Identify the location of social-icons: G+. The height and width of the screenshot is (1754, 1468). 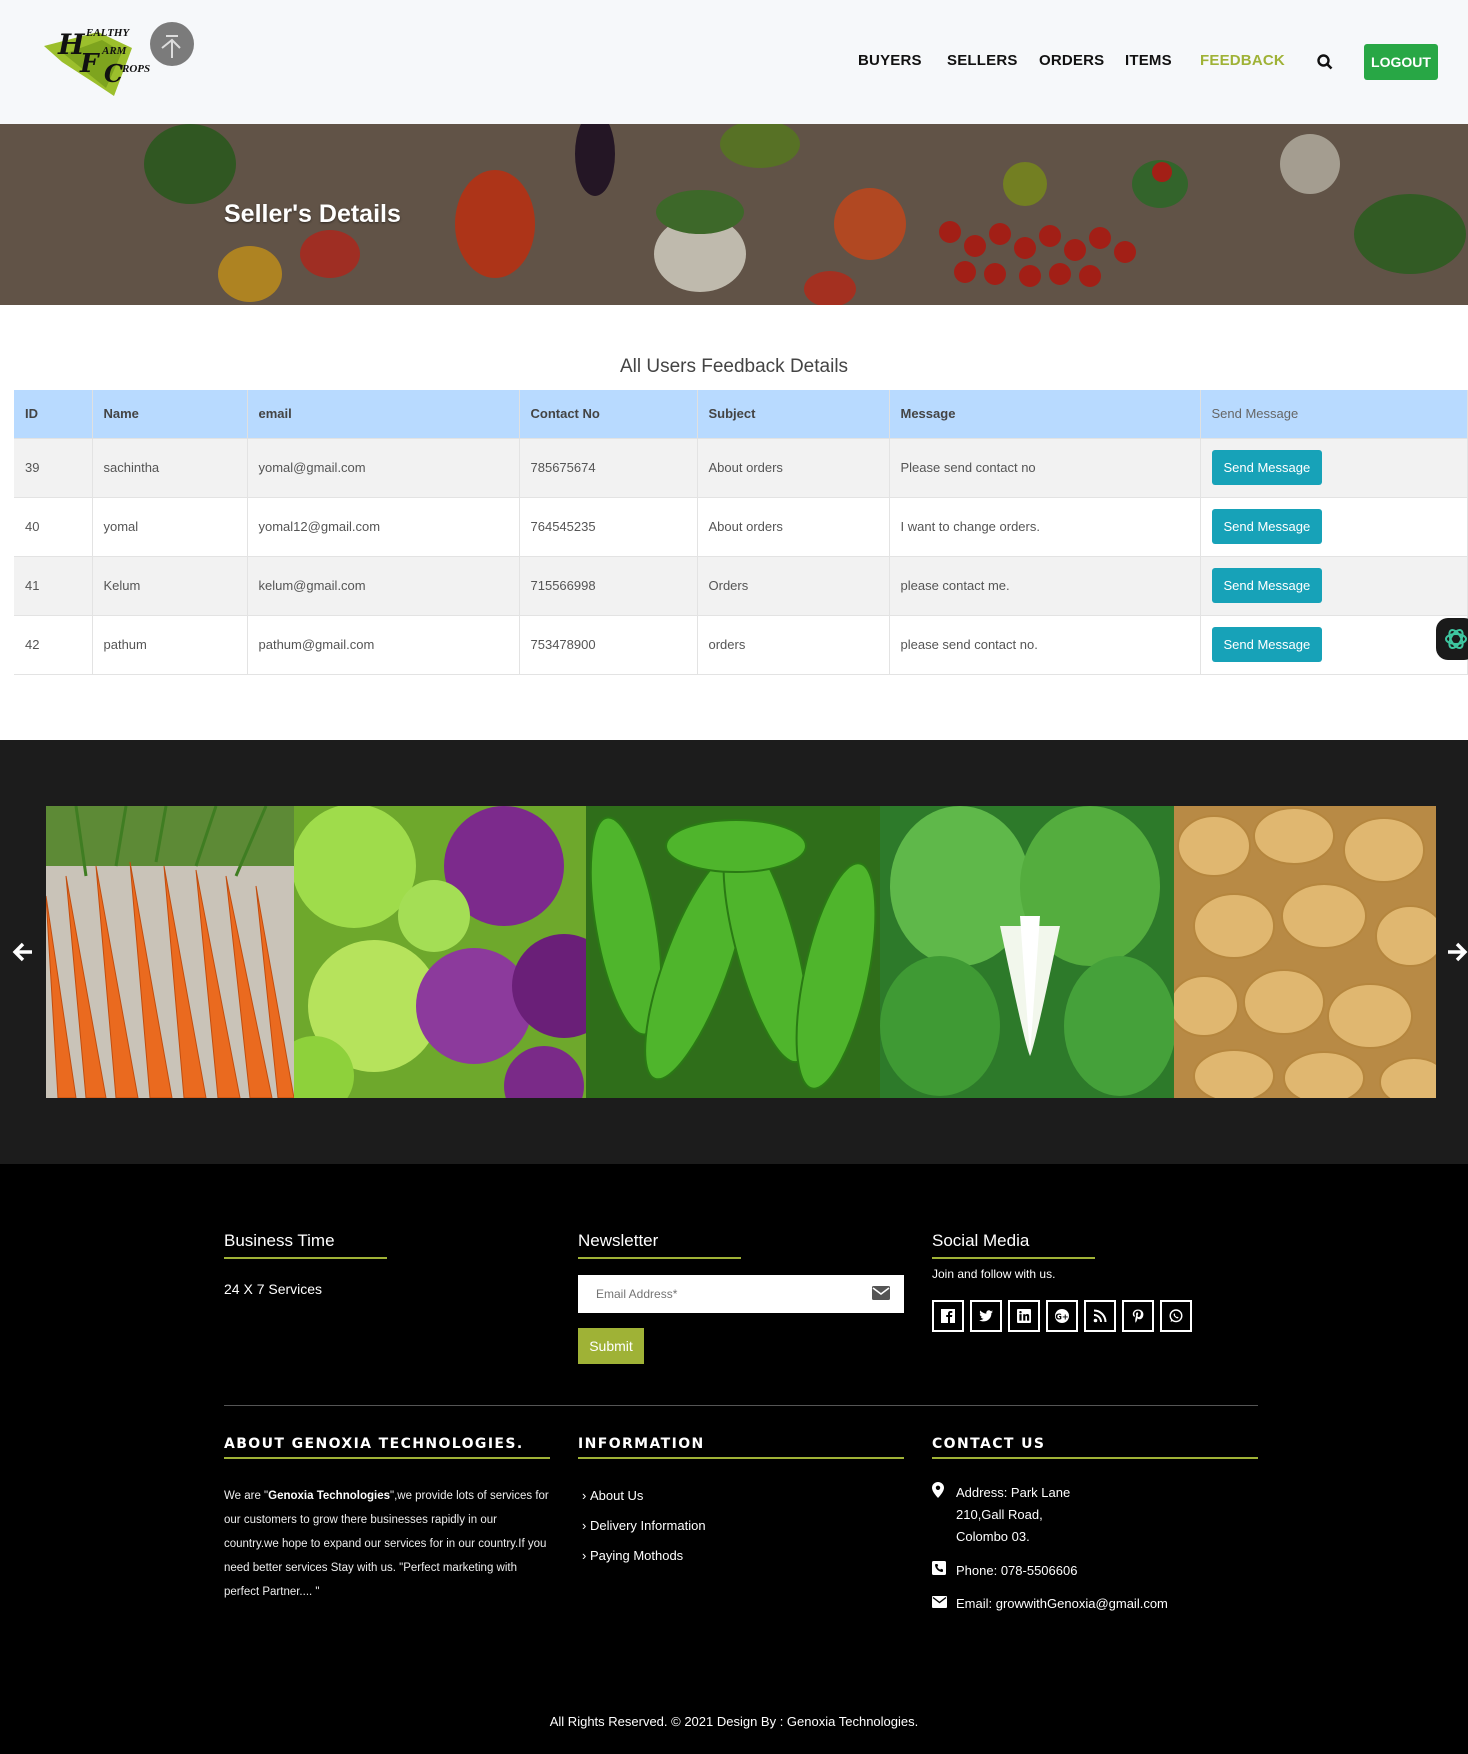
(1062, 1316).